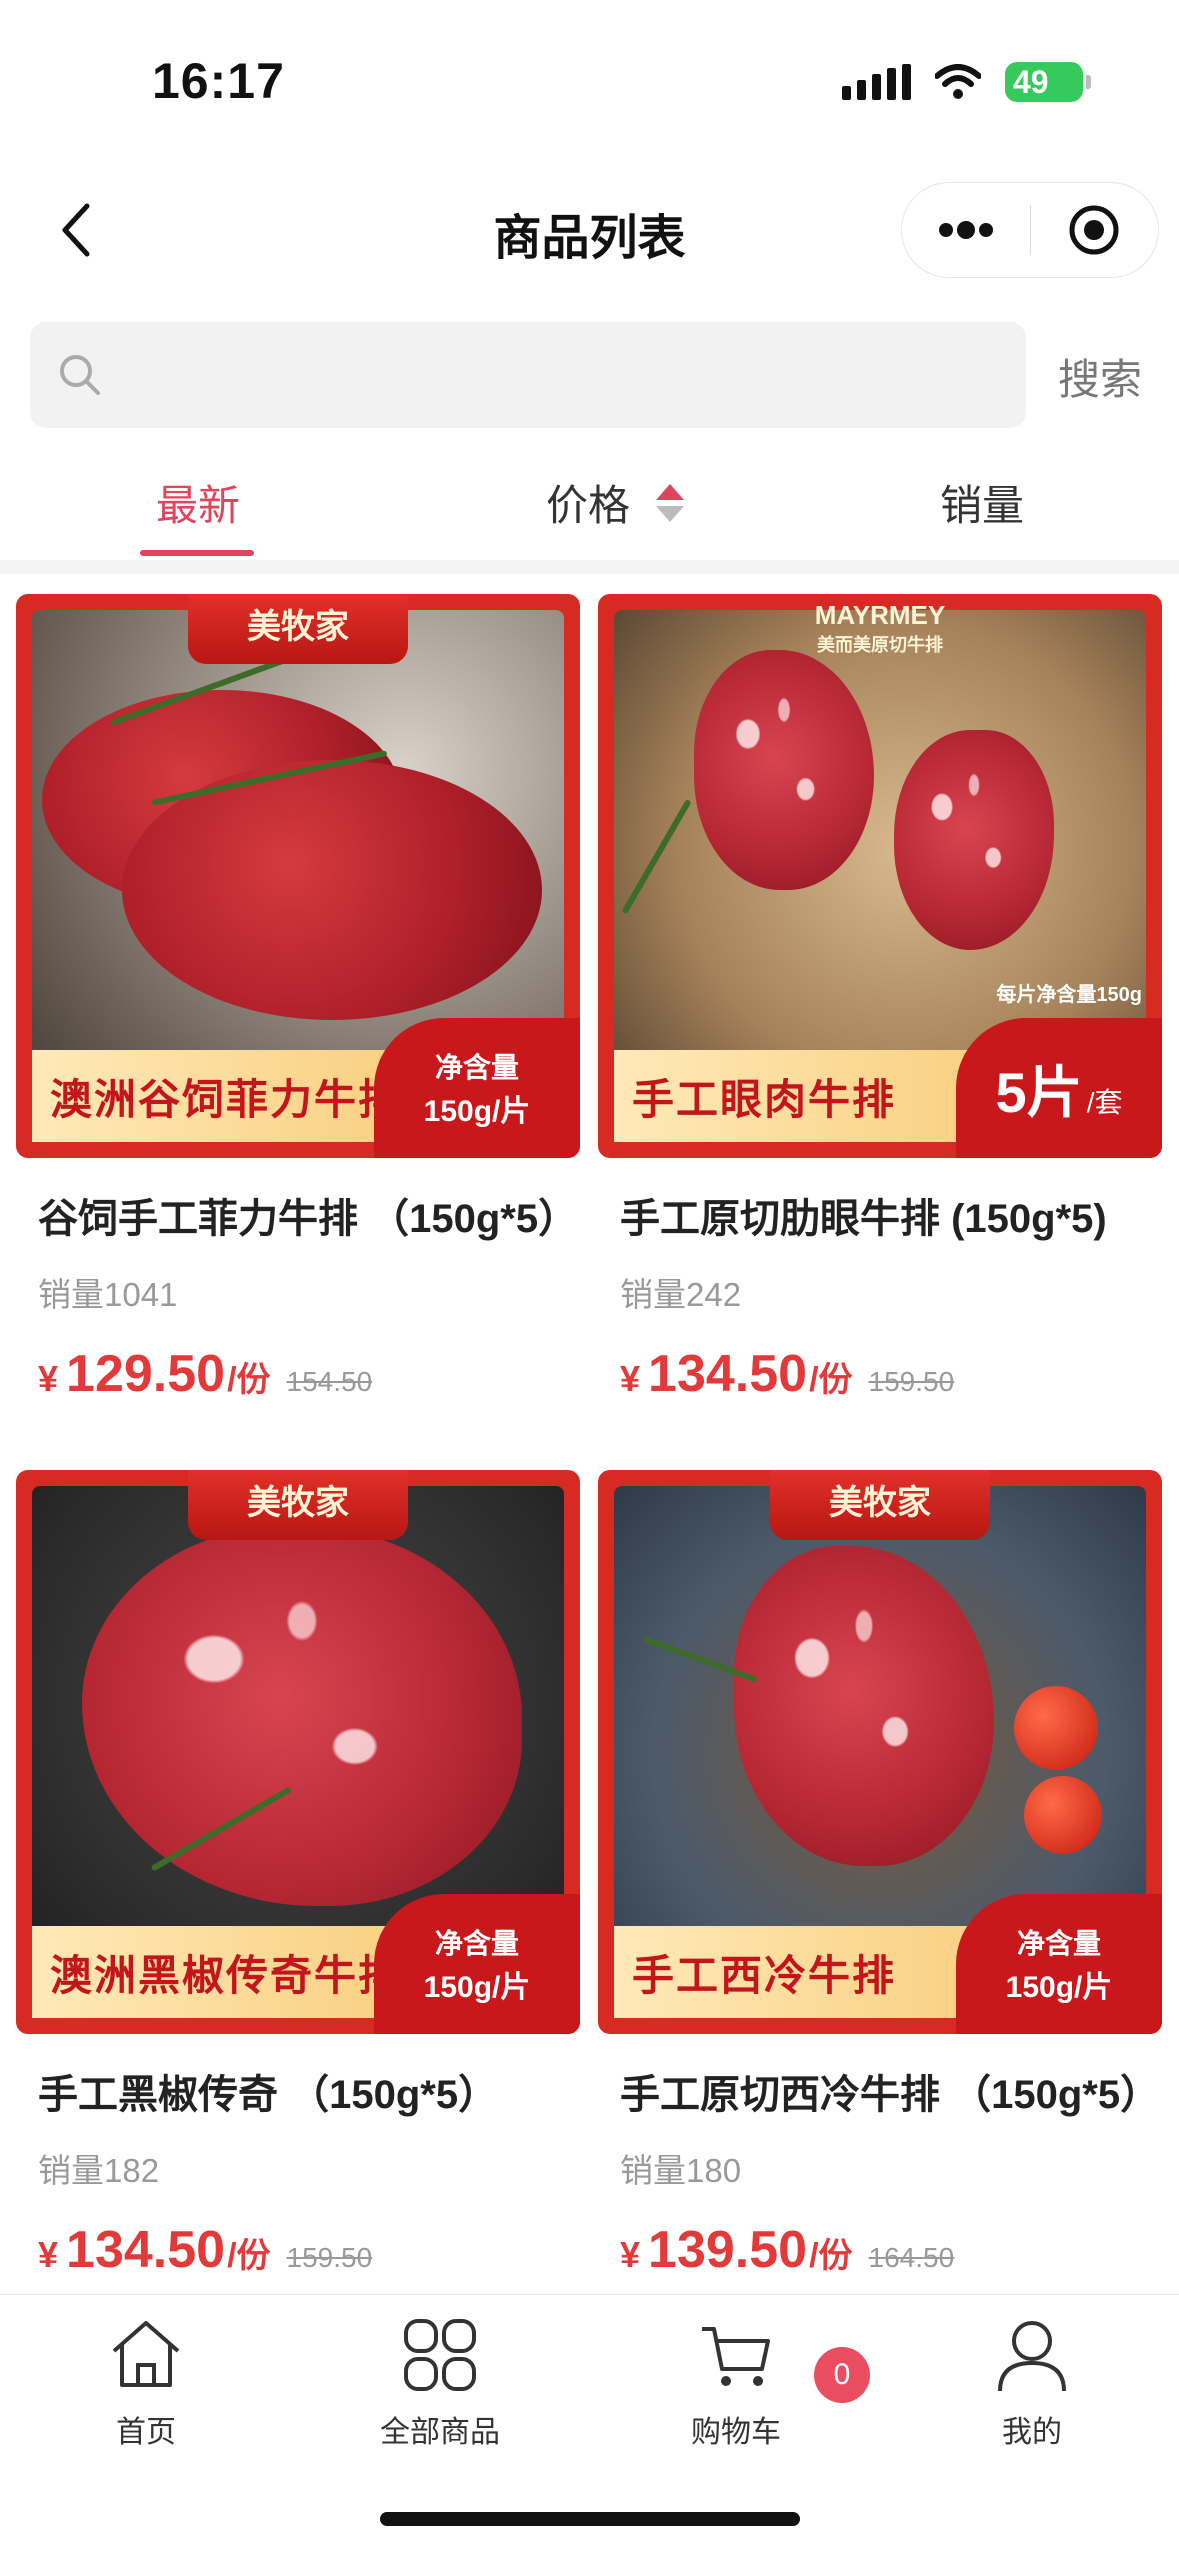 The width and height of the screenshot is (1179, 2556). Describe the element at coordinates (1100, 376) in the screenshot. I see `search-button: 搜索` at that location.